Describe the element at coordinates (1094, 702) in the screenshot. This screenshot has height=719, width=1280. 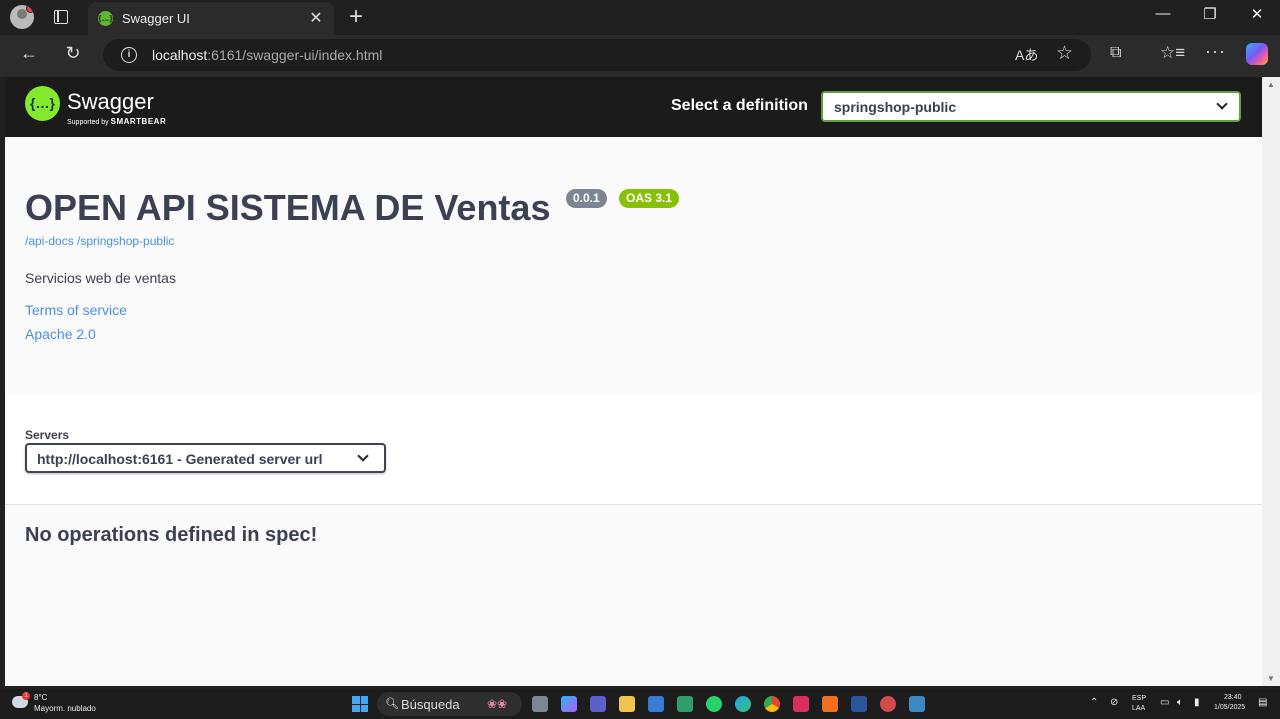
I see `tray-chevron-up-icon: ⌃` at that location.